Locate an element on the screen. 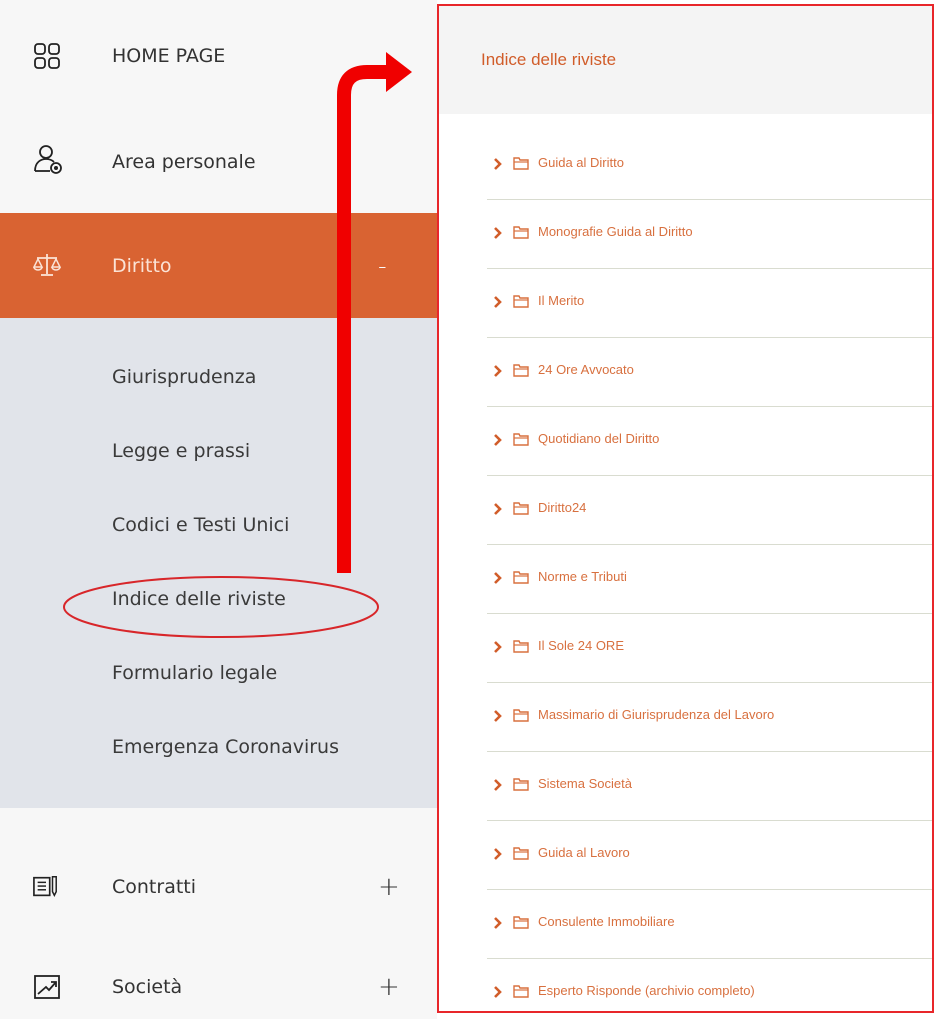 This screenshot has height=1019, width=936. sidebar-item-label: Area personale is located at coordinates (184, 162).